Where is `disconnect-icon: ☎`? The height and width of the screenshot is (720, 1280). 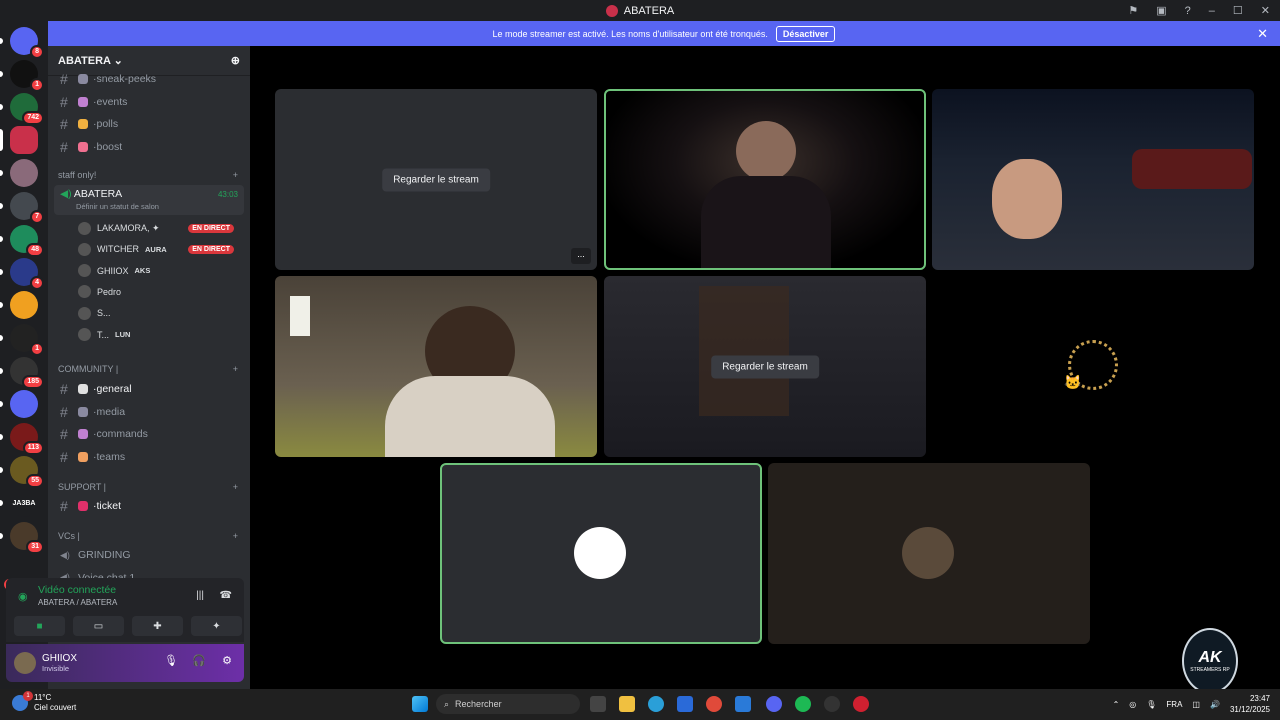 disconnect-icon: ☎ is located at coordinates (226, 595).